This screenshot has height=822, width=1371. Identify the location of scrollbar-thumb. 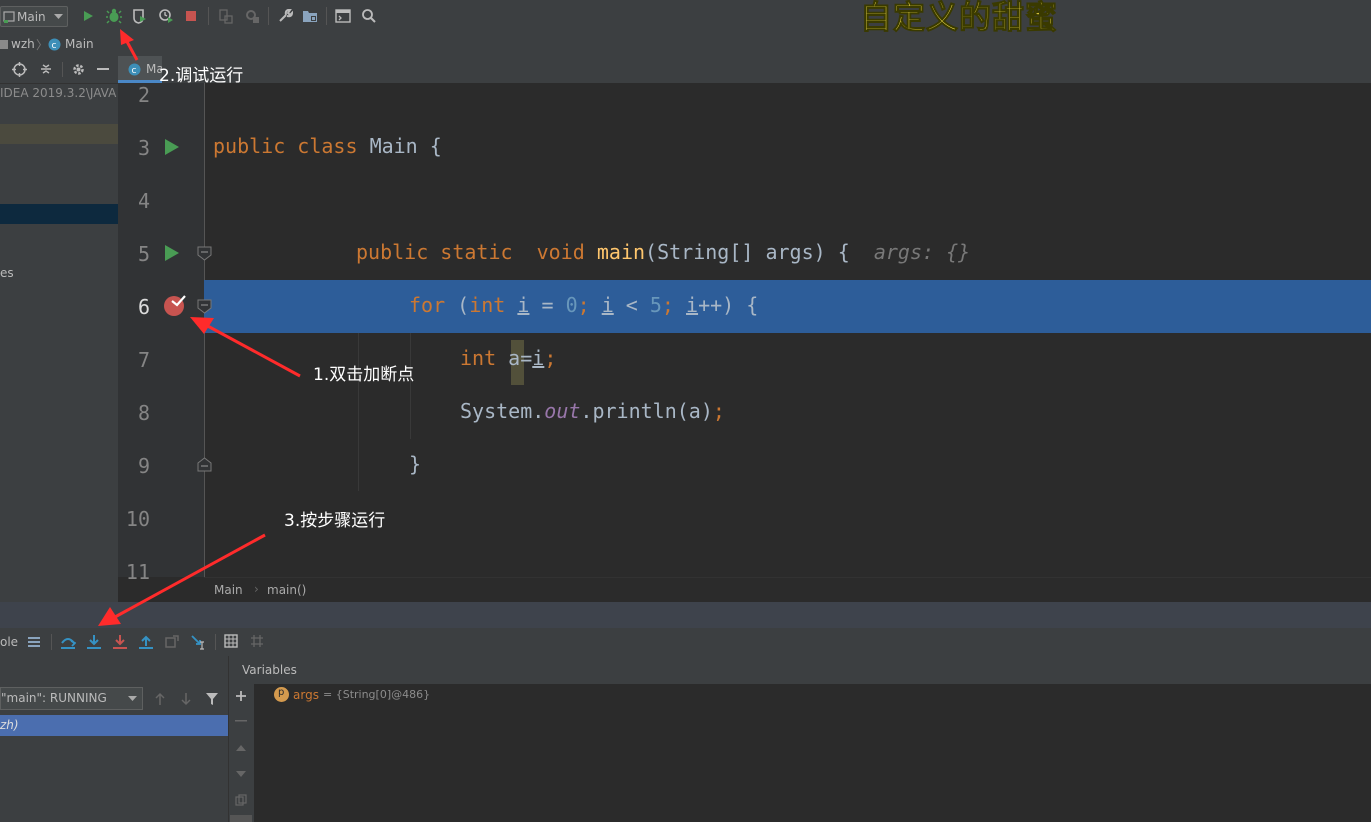
(241, 818).